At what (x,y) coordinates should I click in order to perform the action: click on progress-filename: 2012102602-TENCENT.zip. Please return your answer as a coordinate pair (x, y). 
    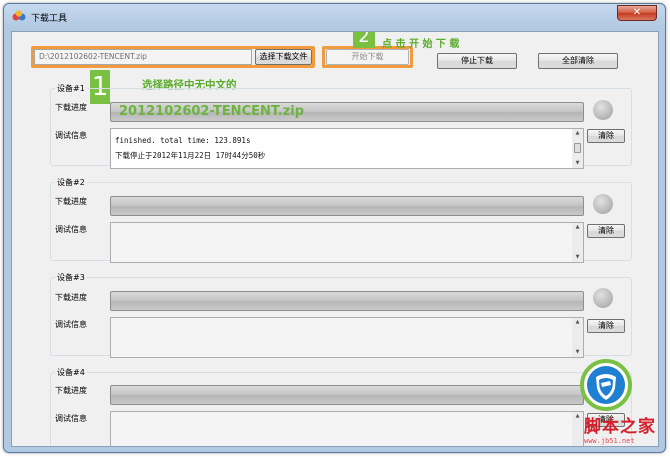
    Looking at the image, I should click on (212, 111).